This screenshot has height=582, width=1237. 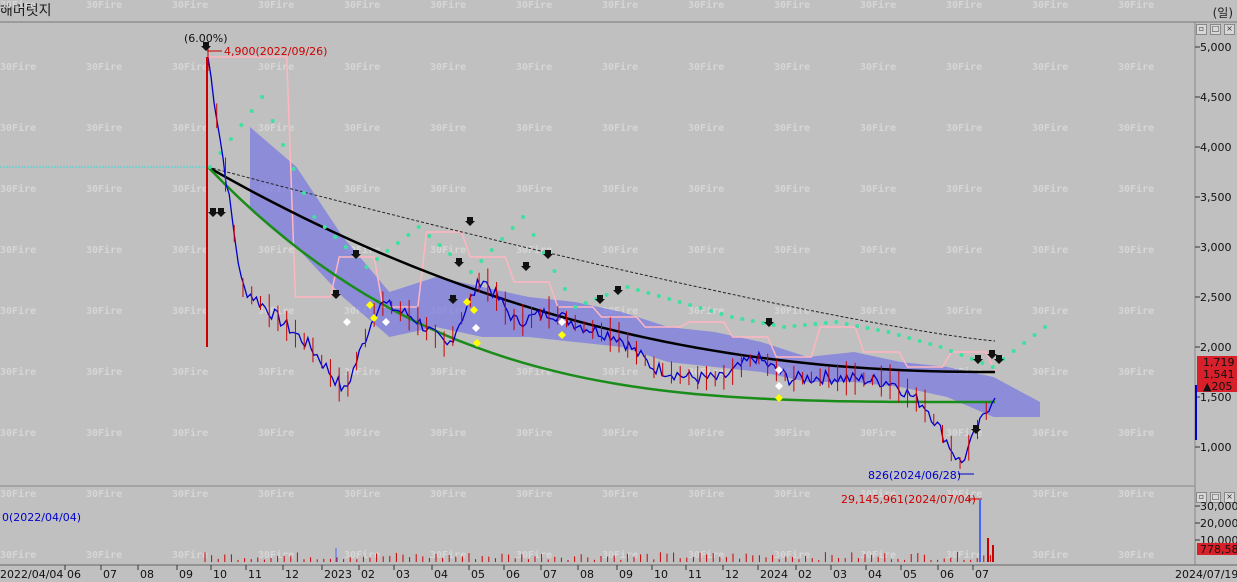 I want to click on date-label: 09, so click(x=186, y=574).